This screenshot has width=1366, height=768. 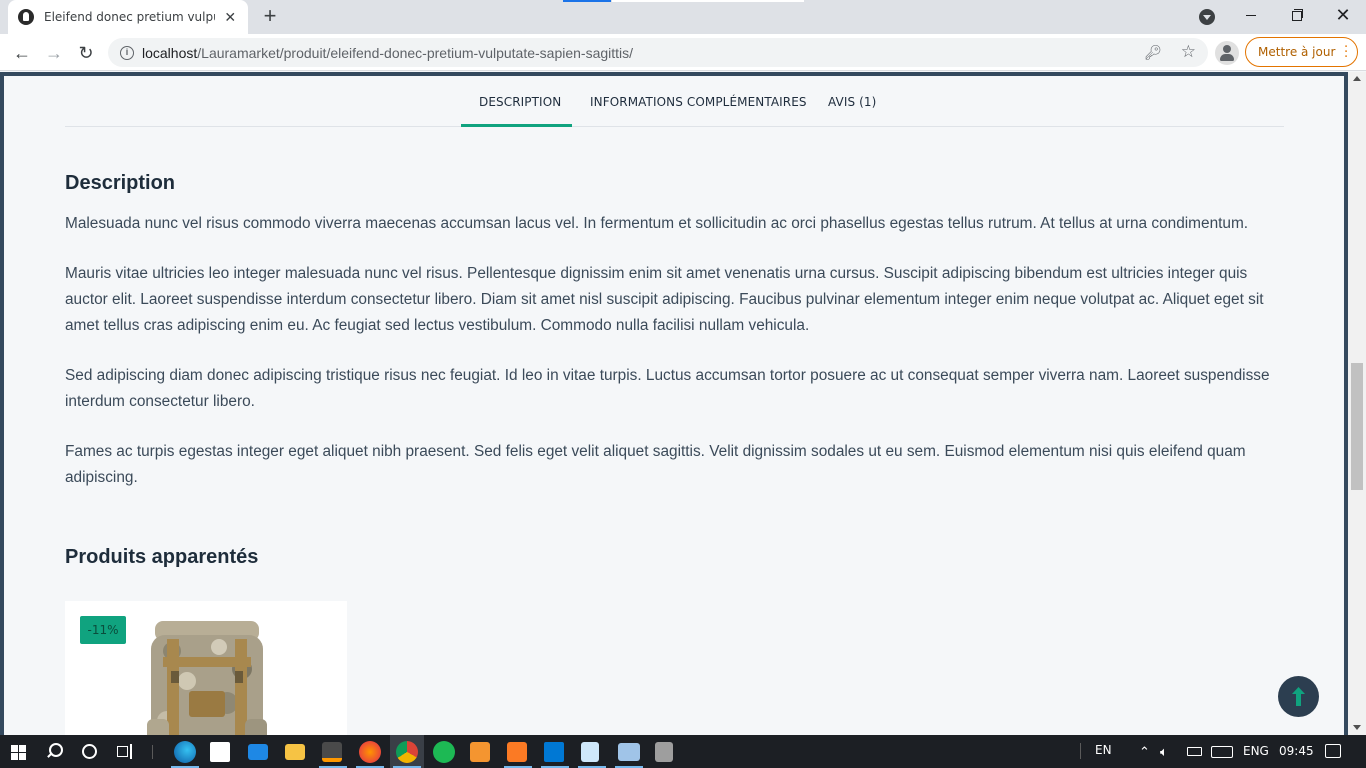 I want to click on tab-reviews: AVIS (1), so click(x=852, y=102).